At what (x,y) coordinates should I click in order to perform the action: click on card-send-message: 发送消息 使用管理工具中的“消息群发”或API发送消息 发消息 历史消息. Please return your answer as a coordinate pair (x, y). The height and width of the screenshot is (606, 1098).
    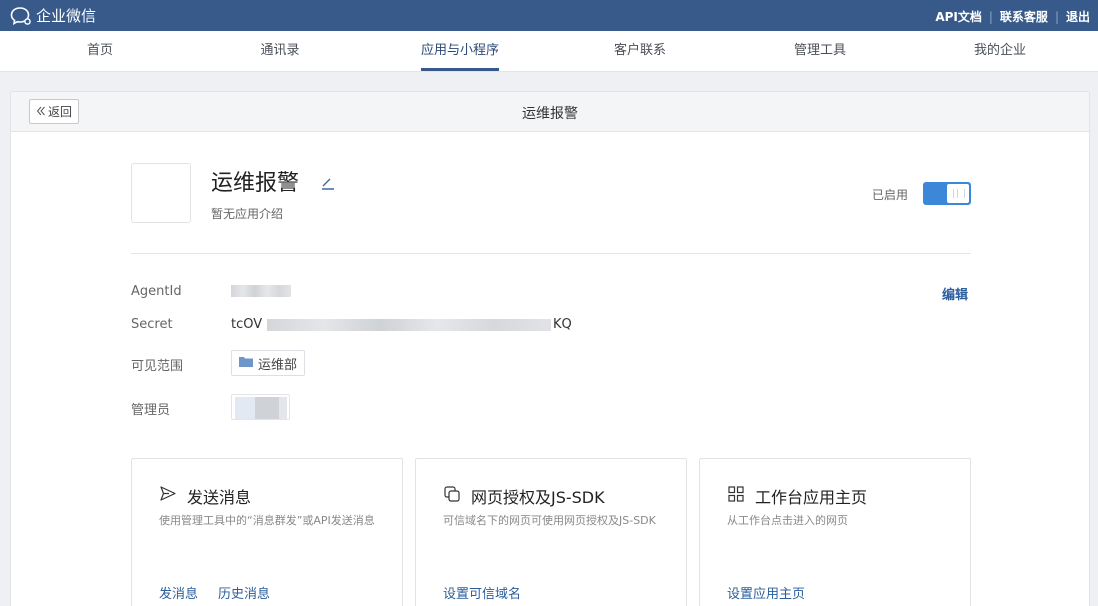
    Looking at the image, I should click on (267, 532).